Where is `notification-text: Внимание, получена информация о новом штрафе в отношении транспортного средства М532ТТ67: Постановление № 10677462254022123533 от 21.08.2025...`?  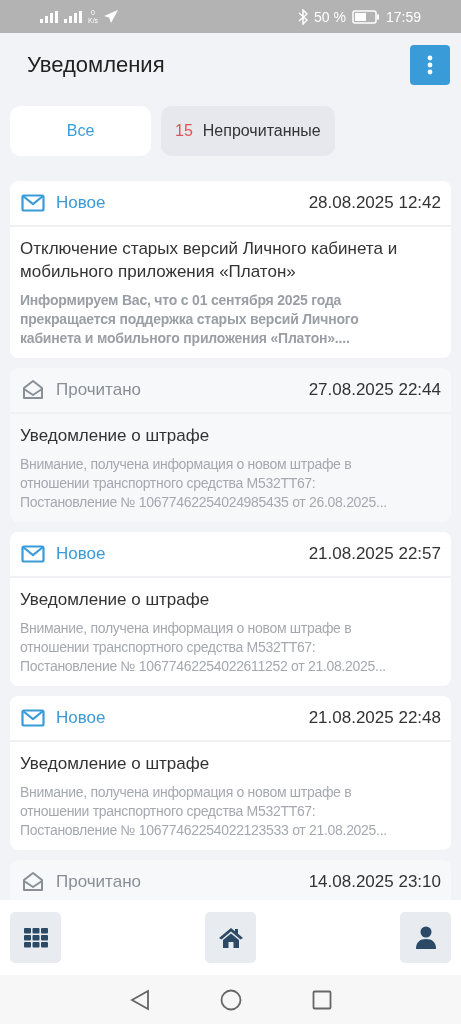
notification-text: Внимание, получена информация о новом штрафе в отношении транспортного средства М532ТТ67: Постановление № 10677462254022123533 от 21.08.2025... is located at coordinates (204, 811).